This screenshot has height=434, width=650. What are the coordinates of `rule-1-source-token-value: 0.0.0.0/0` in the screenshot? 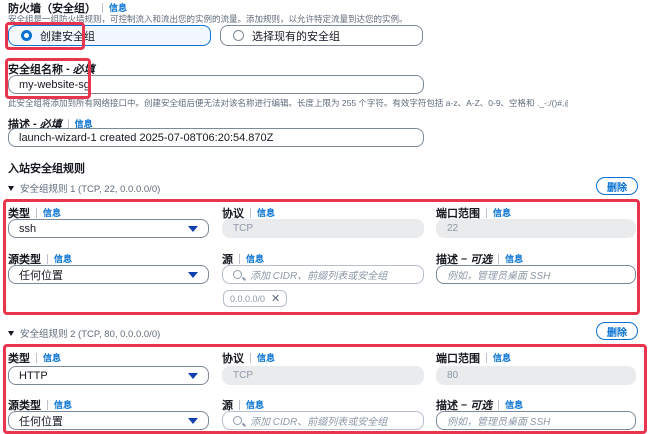 It's located at (248, 298).